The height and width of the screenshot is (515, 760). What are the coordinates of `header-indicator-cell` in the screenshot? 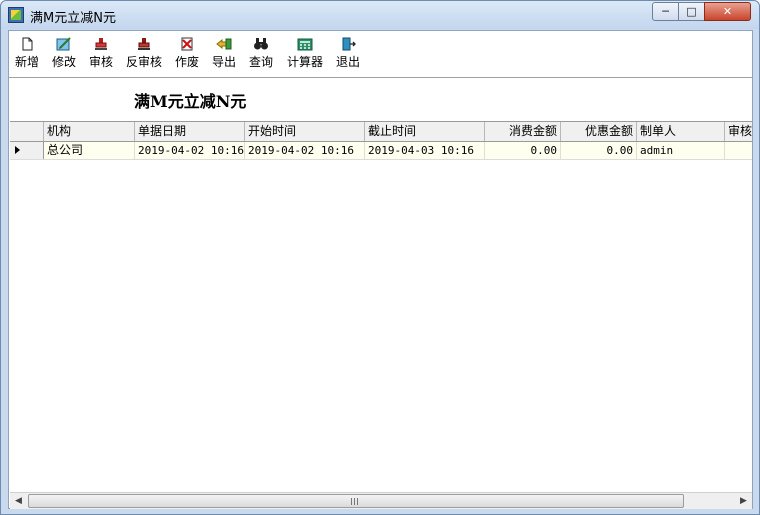 It's located at (27, 131).